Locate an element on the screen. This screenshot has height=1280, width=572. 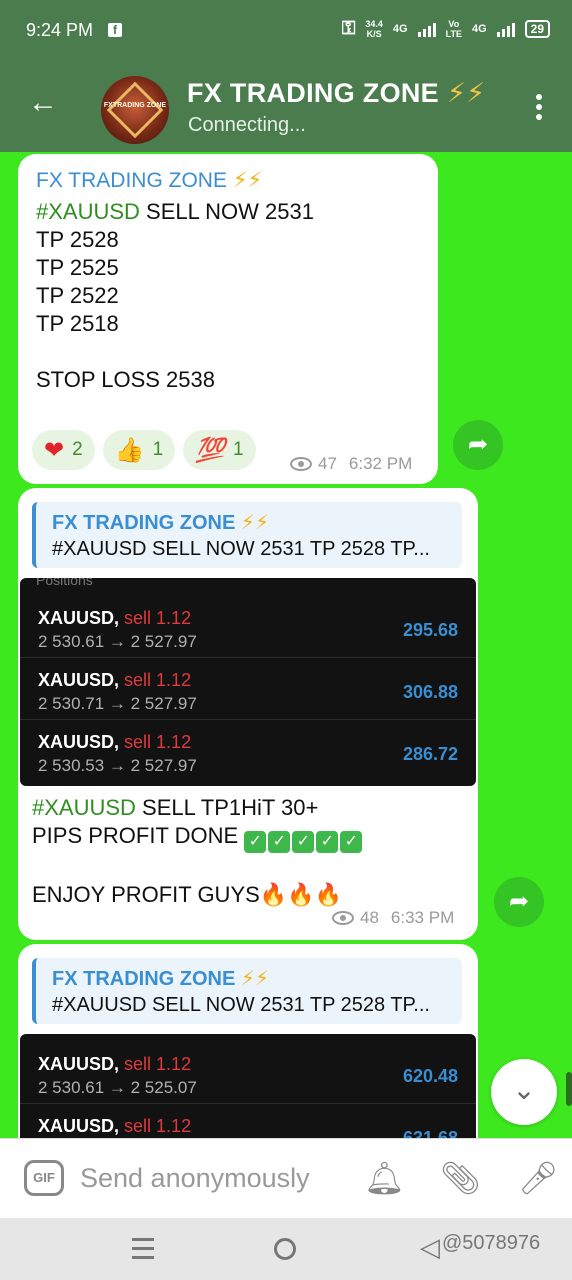
check-marks: ✓ ✓ ✓ ✓ ✓ is located at coordinates (304, 838).